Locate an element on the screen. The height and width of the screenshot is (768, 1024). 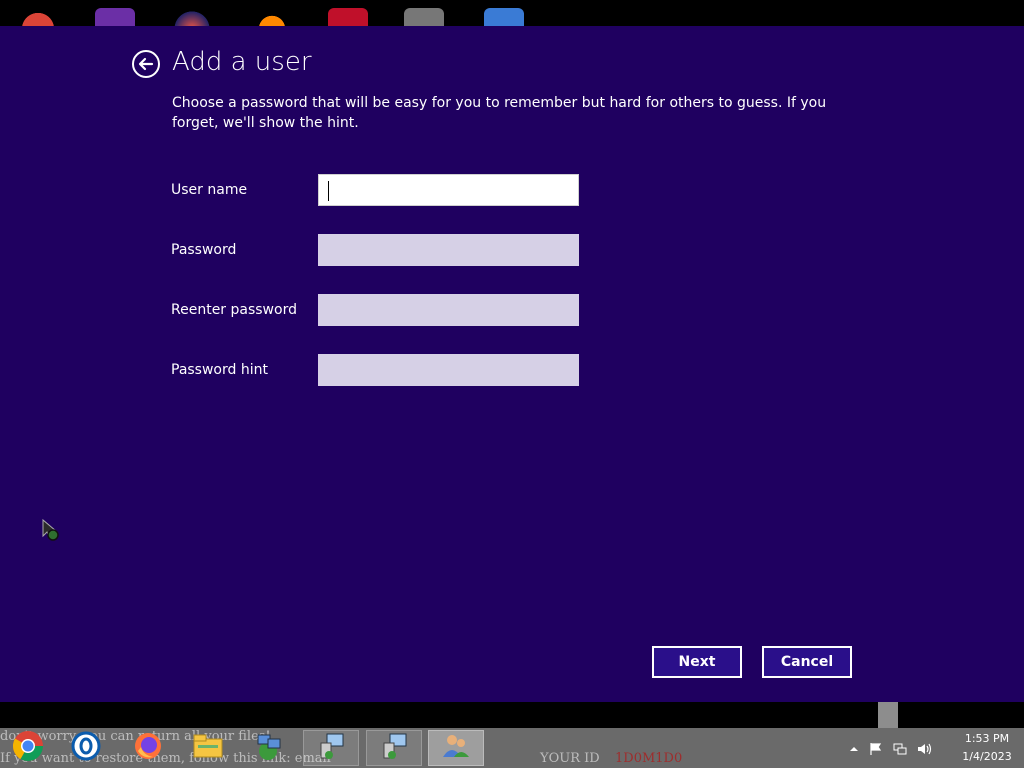
visual-studio-desktop-icon is located at coordinates (115, 17).